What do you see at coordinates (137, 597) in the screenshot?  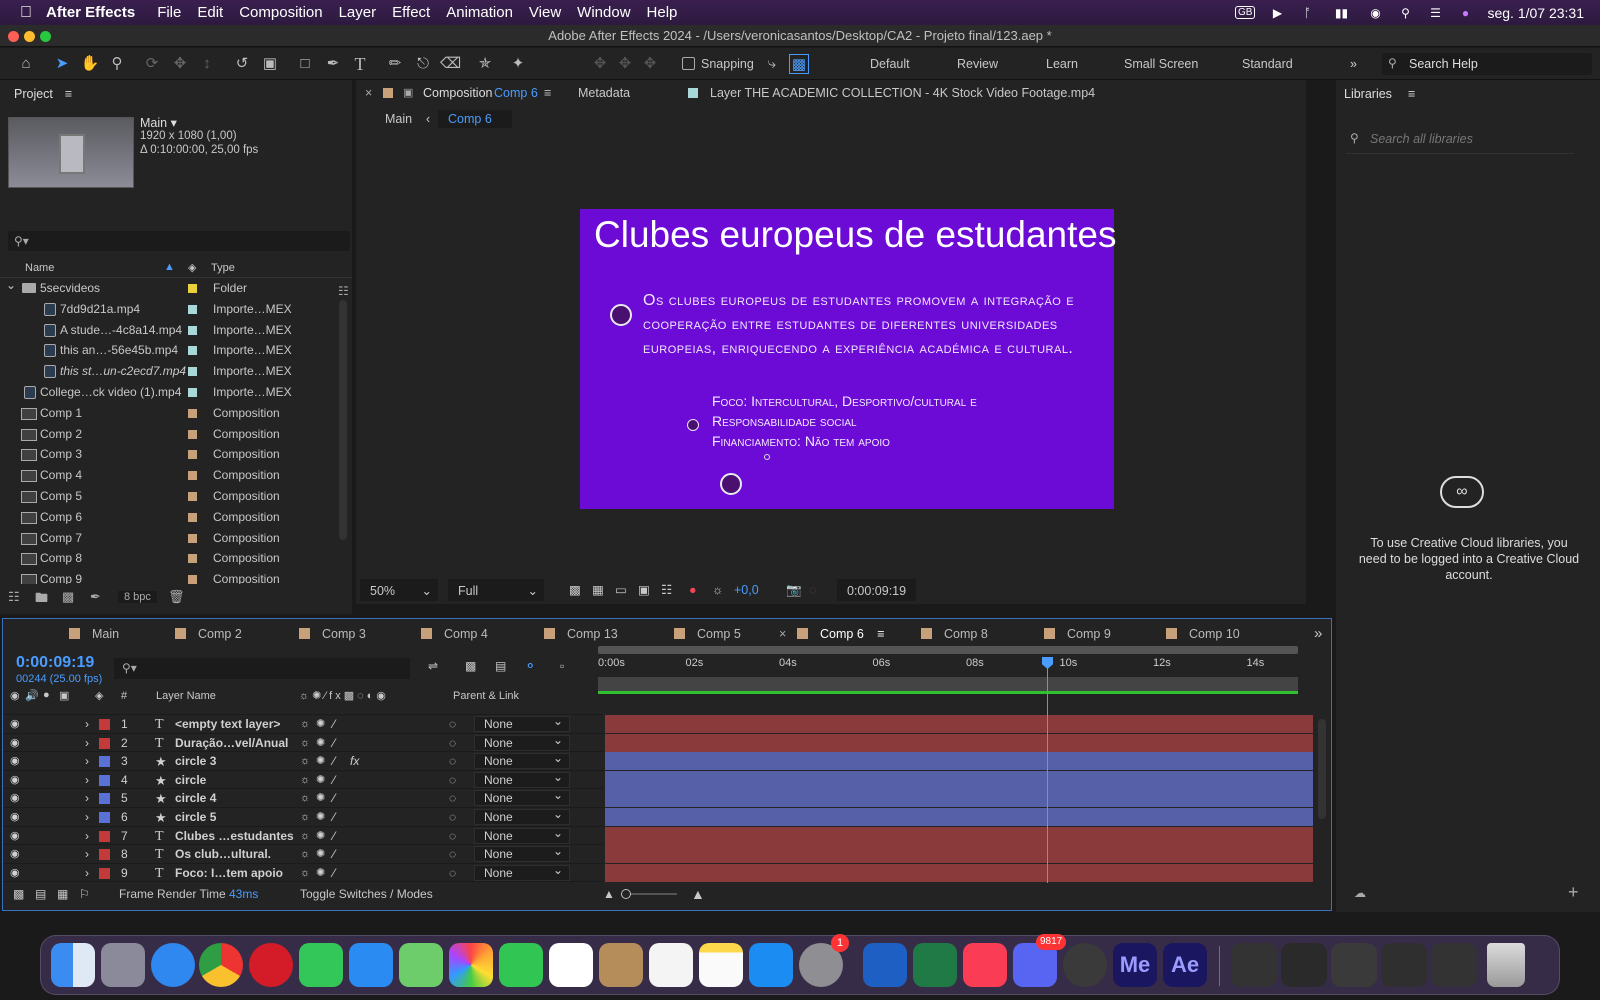 I see `bpc-button: 8 bpc` at bounding box center [137, 597].